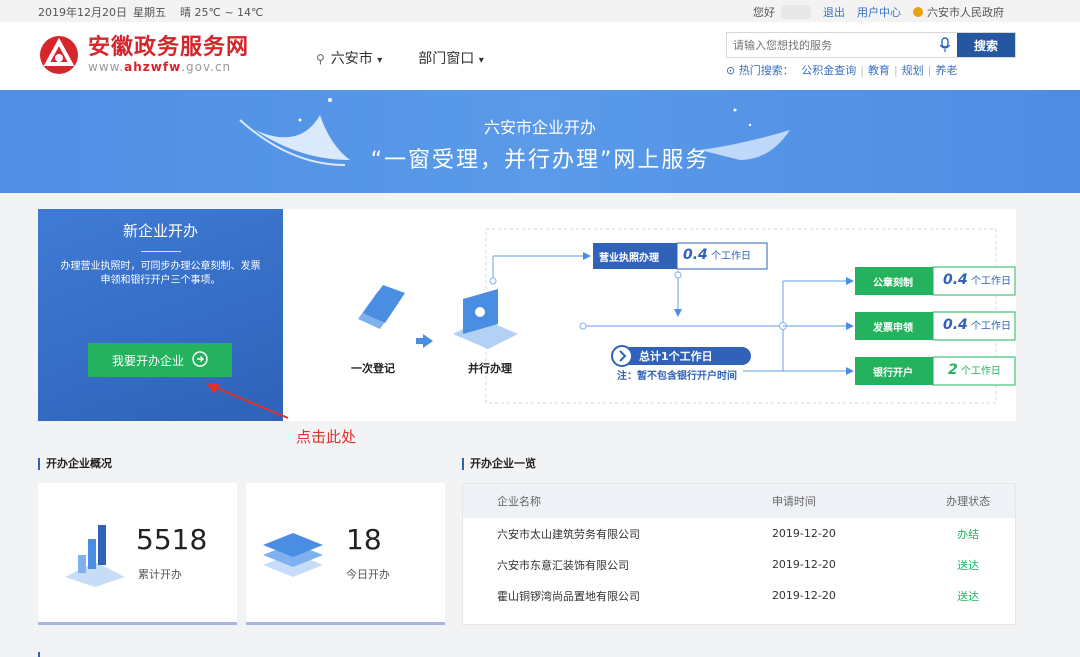  Describe the element at coordinates (160, 251) in the screenshot. I see `divider` at that location.